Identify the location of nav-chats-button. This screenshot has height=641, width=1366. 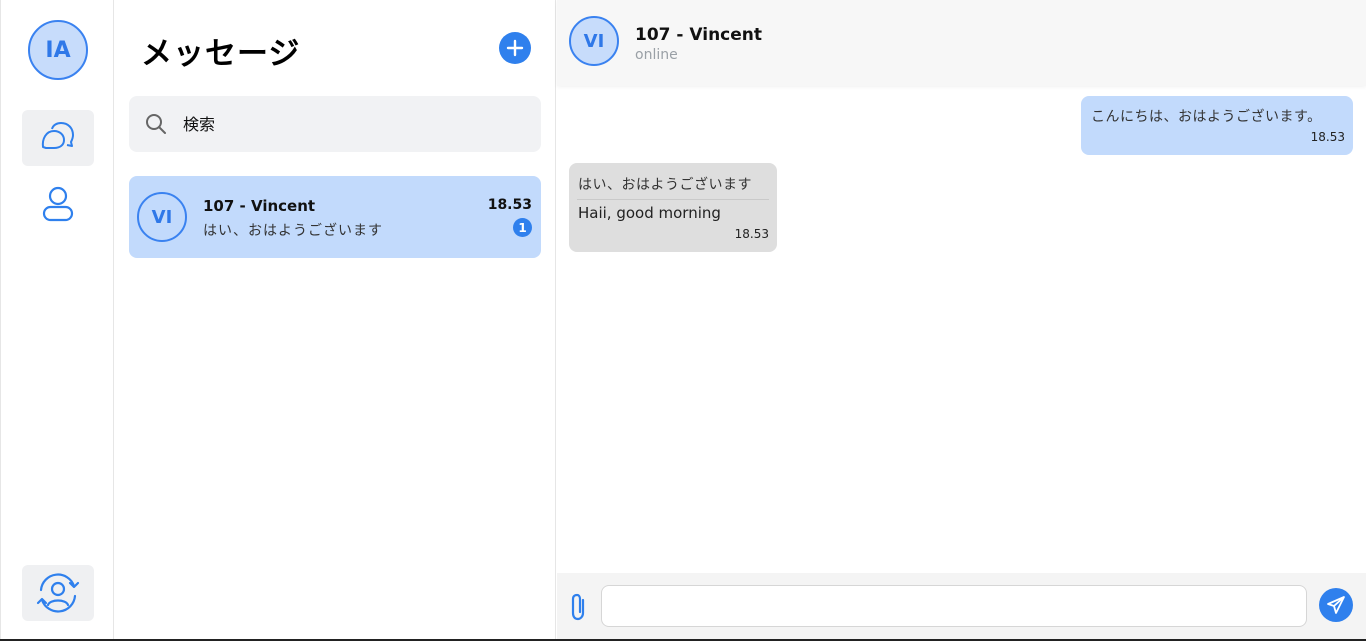
(58, 138).